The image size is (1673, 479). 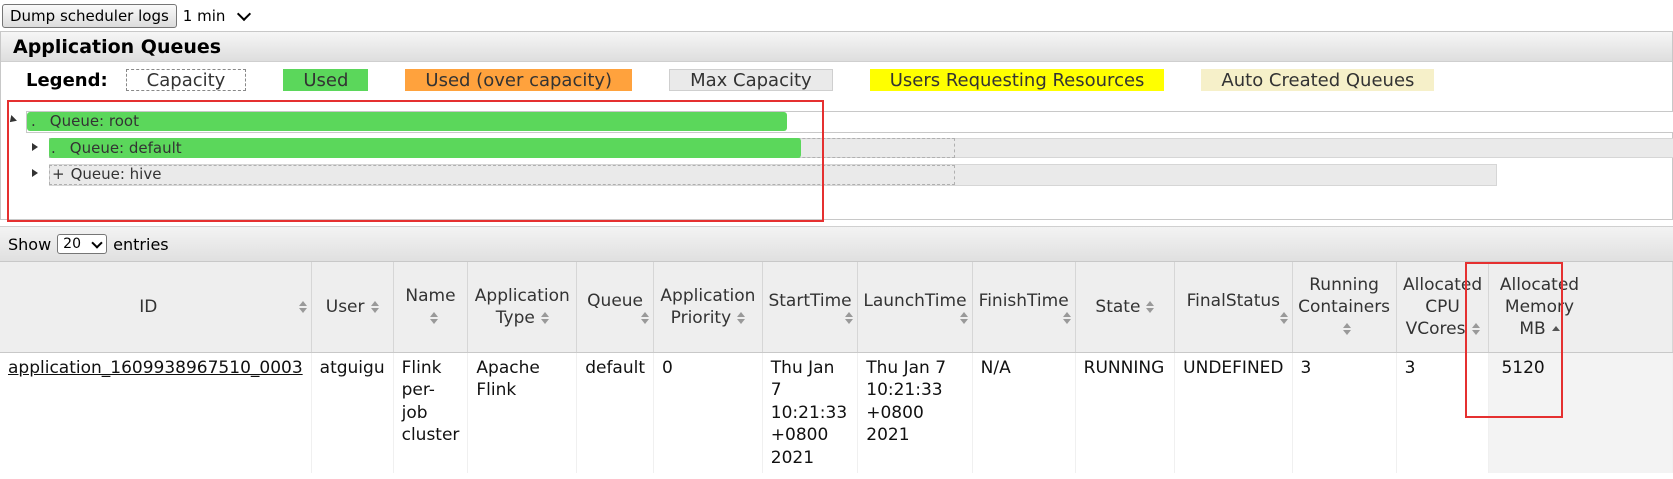 What do you see at coordinates (415, 161) in the screenshot?
I see `highlight-box-queues` at bounding box center [415, 161].